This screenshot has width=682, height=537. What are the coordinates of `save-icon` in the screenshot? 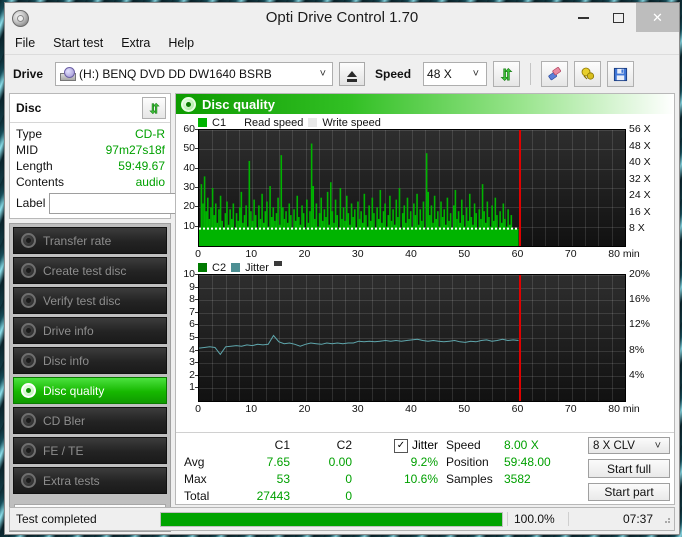 It's located at (620, 74).